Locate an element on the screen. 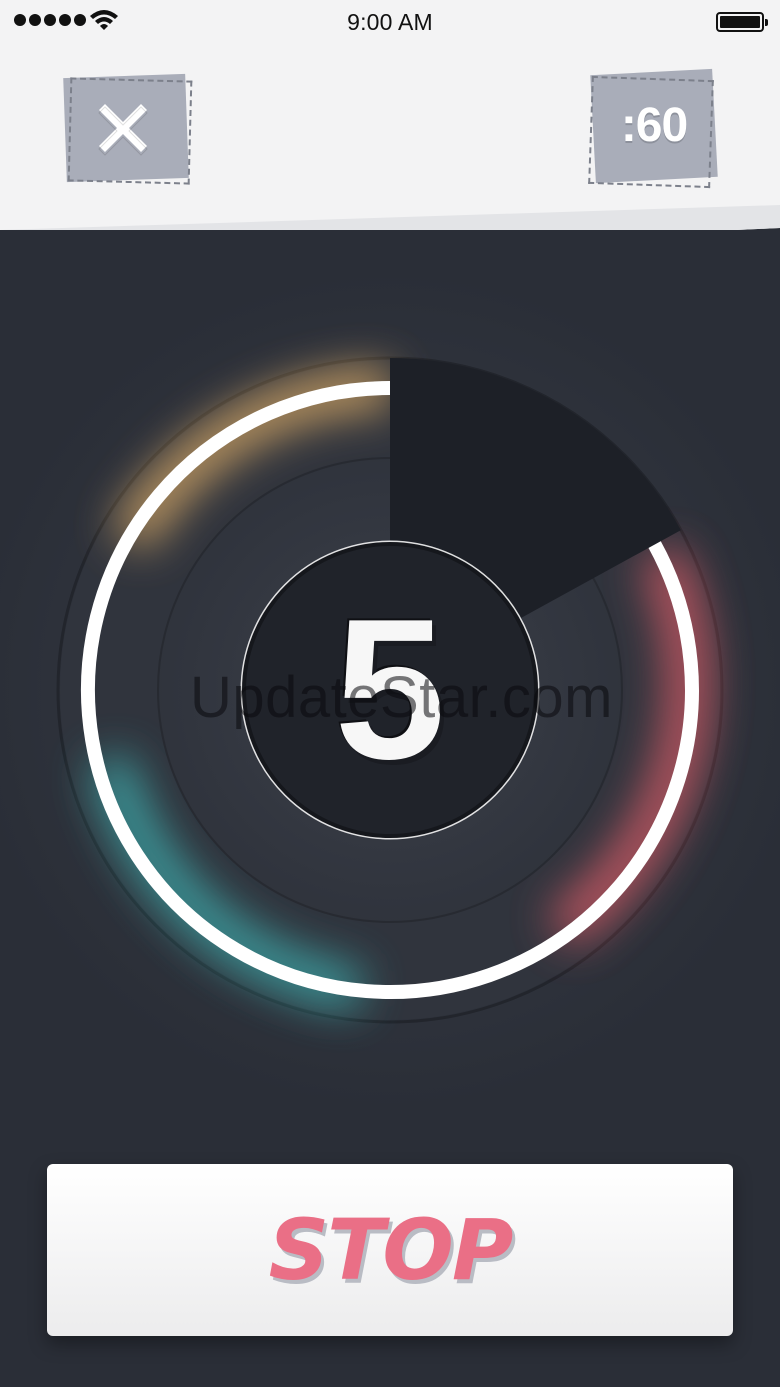 The height and width of the screenshot is (1387, 780). status-bar: 9:00 AM is located at coordinates (390, 22).